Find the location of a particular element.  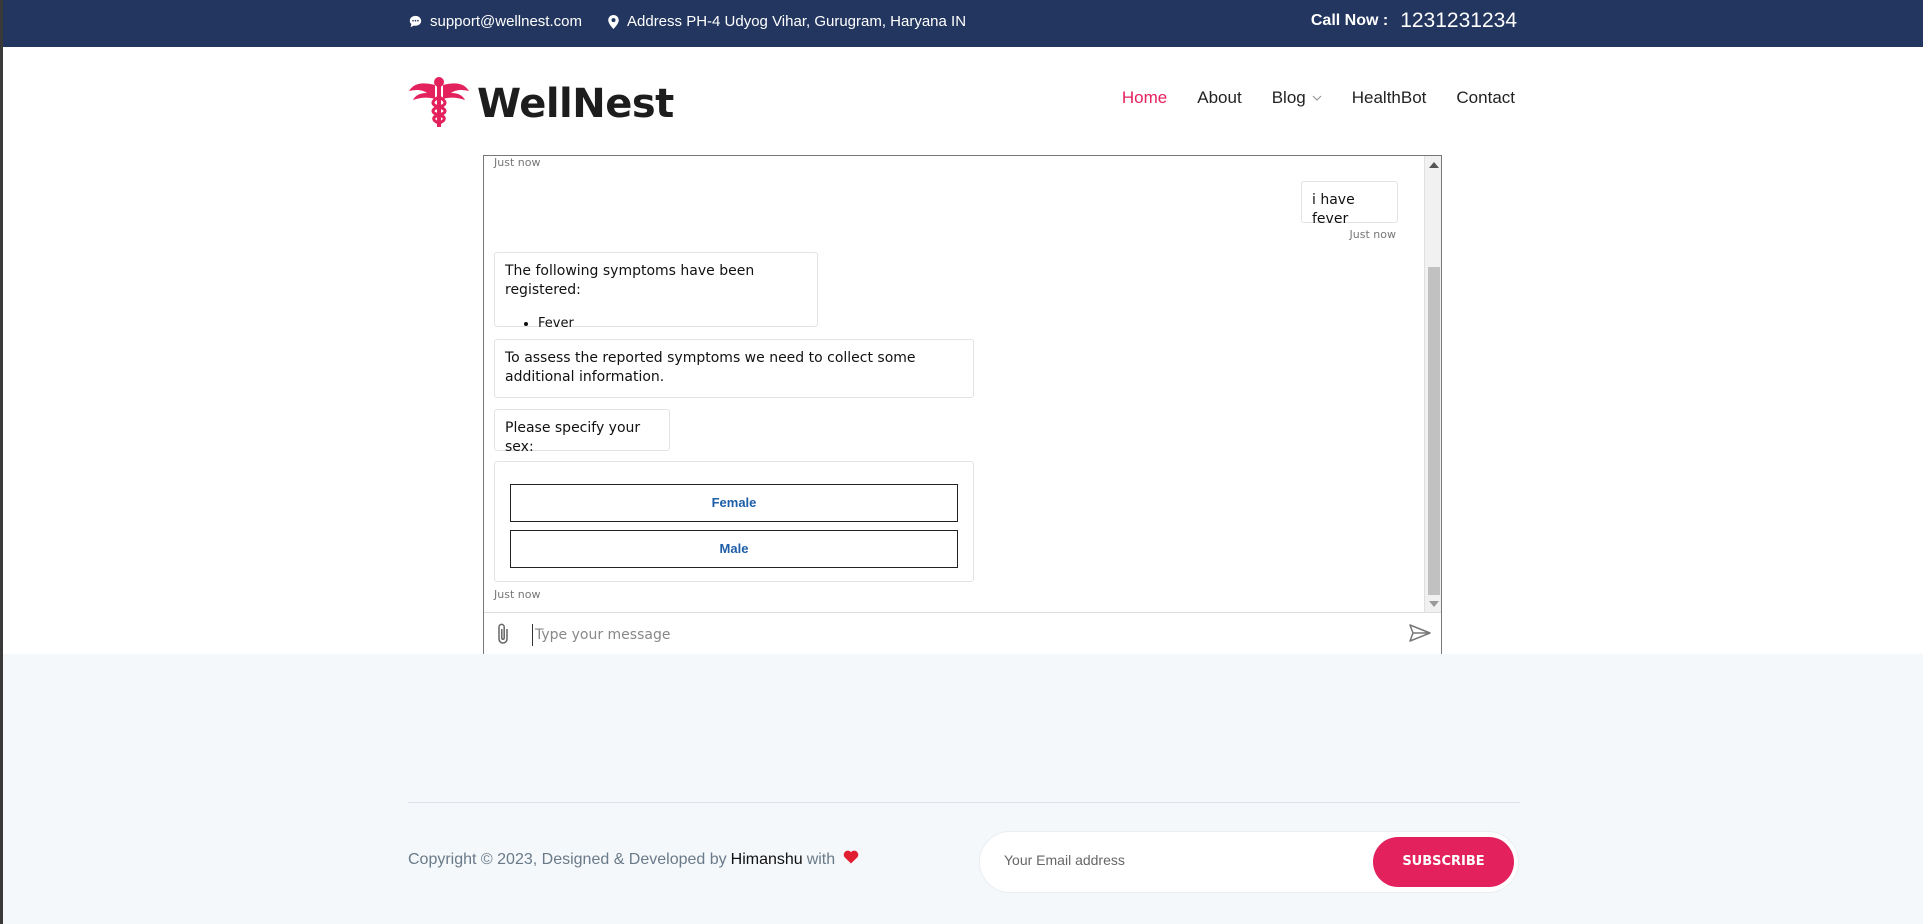

topbar-call: Call Now : 1231231234 is located at coordinates (1414, 21).